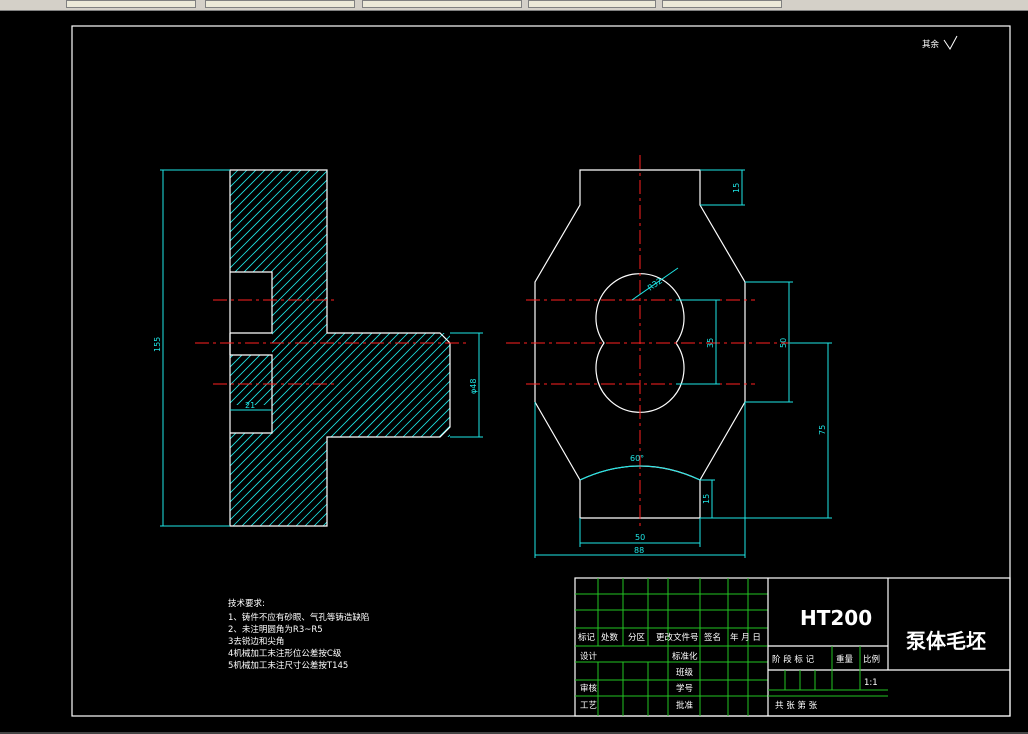 The height and width of the screenshot is (734, 1028). What do you see at coordinates (871, 659) in the screenshot?
I see `svg-text: 比例` at bounding box center [871, 659].